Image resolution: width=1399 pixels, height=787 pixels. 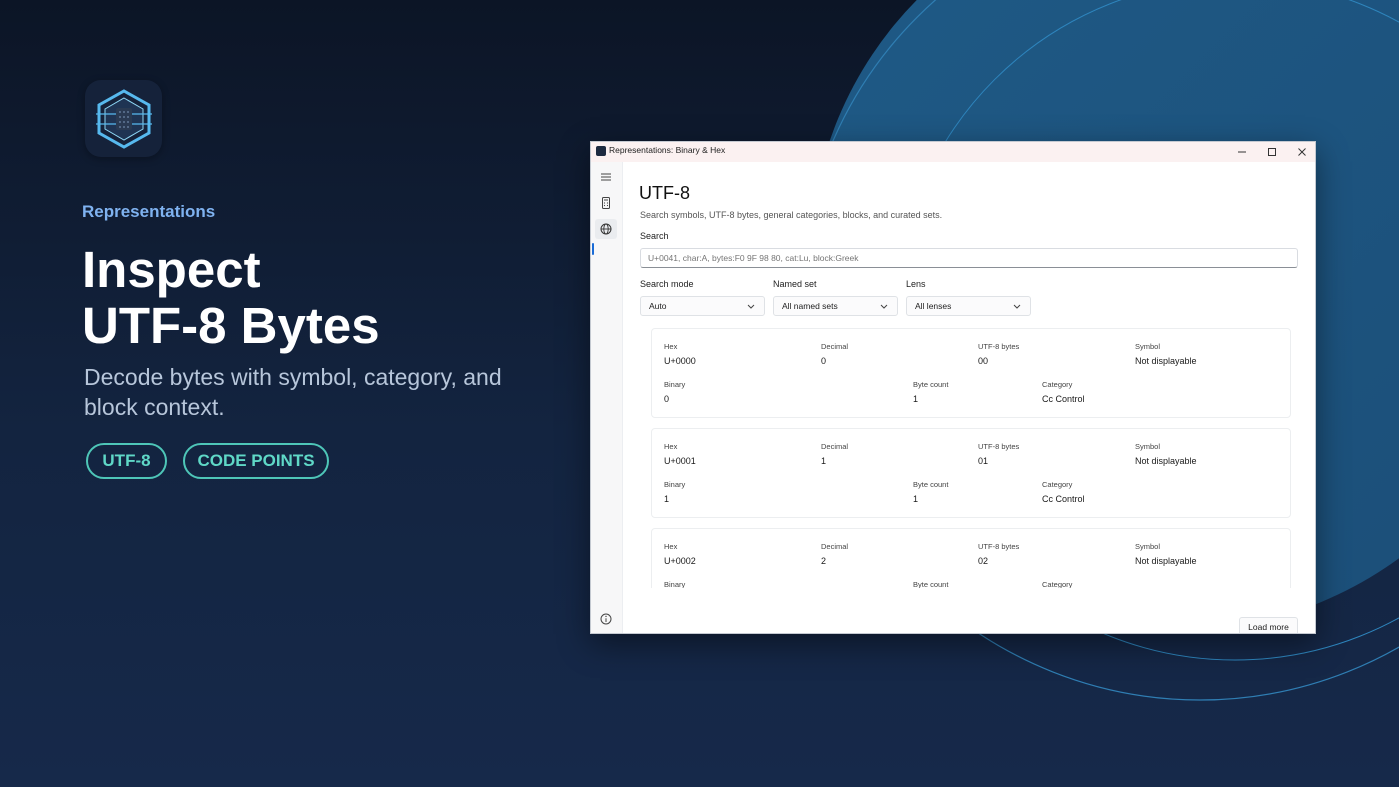 What do you see at coordinates (824, 361) in the screenshot?
I see `decimal-value: 0` at bounding box center [824, 361].